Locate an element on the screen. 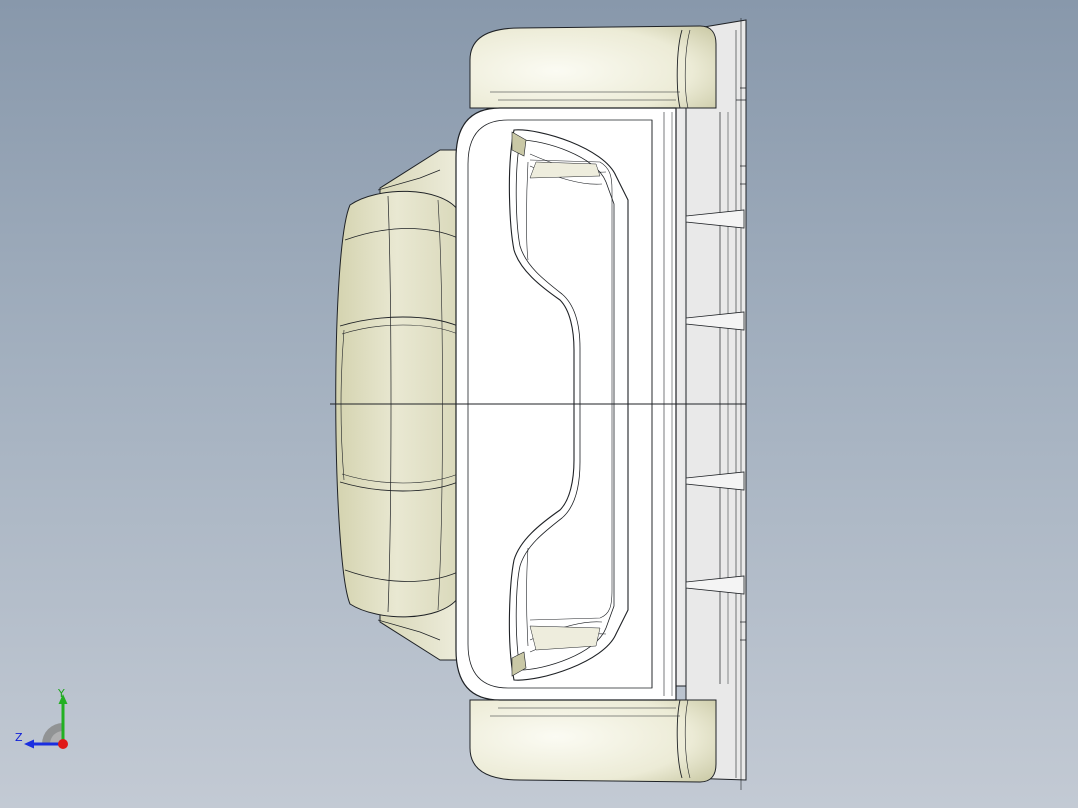 This screenshot has width=1078, height=808. bottom-shoulder-cap is located at coordinates (593, 741).